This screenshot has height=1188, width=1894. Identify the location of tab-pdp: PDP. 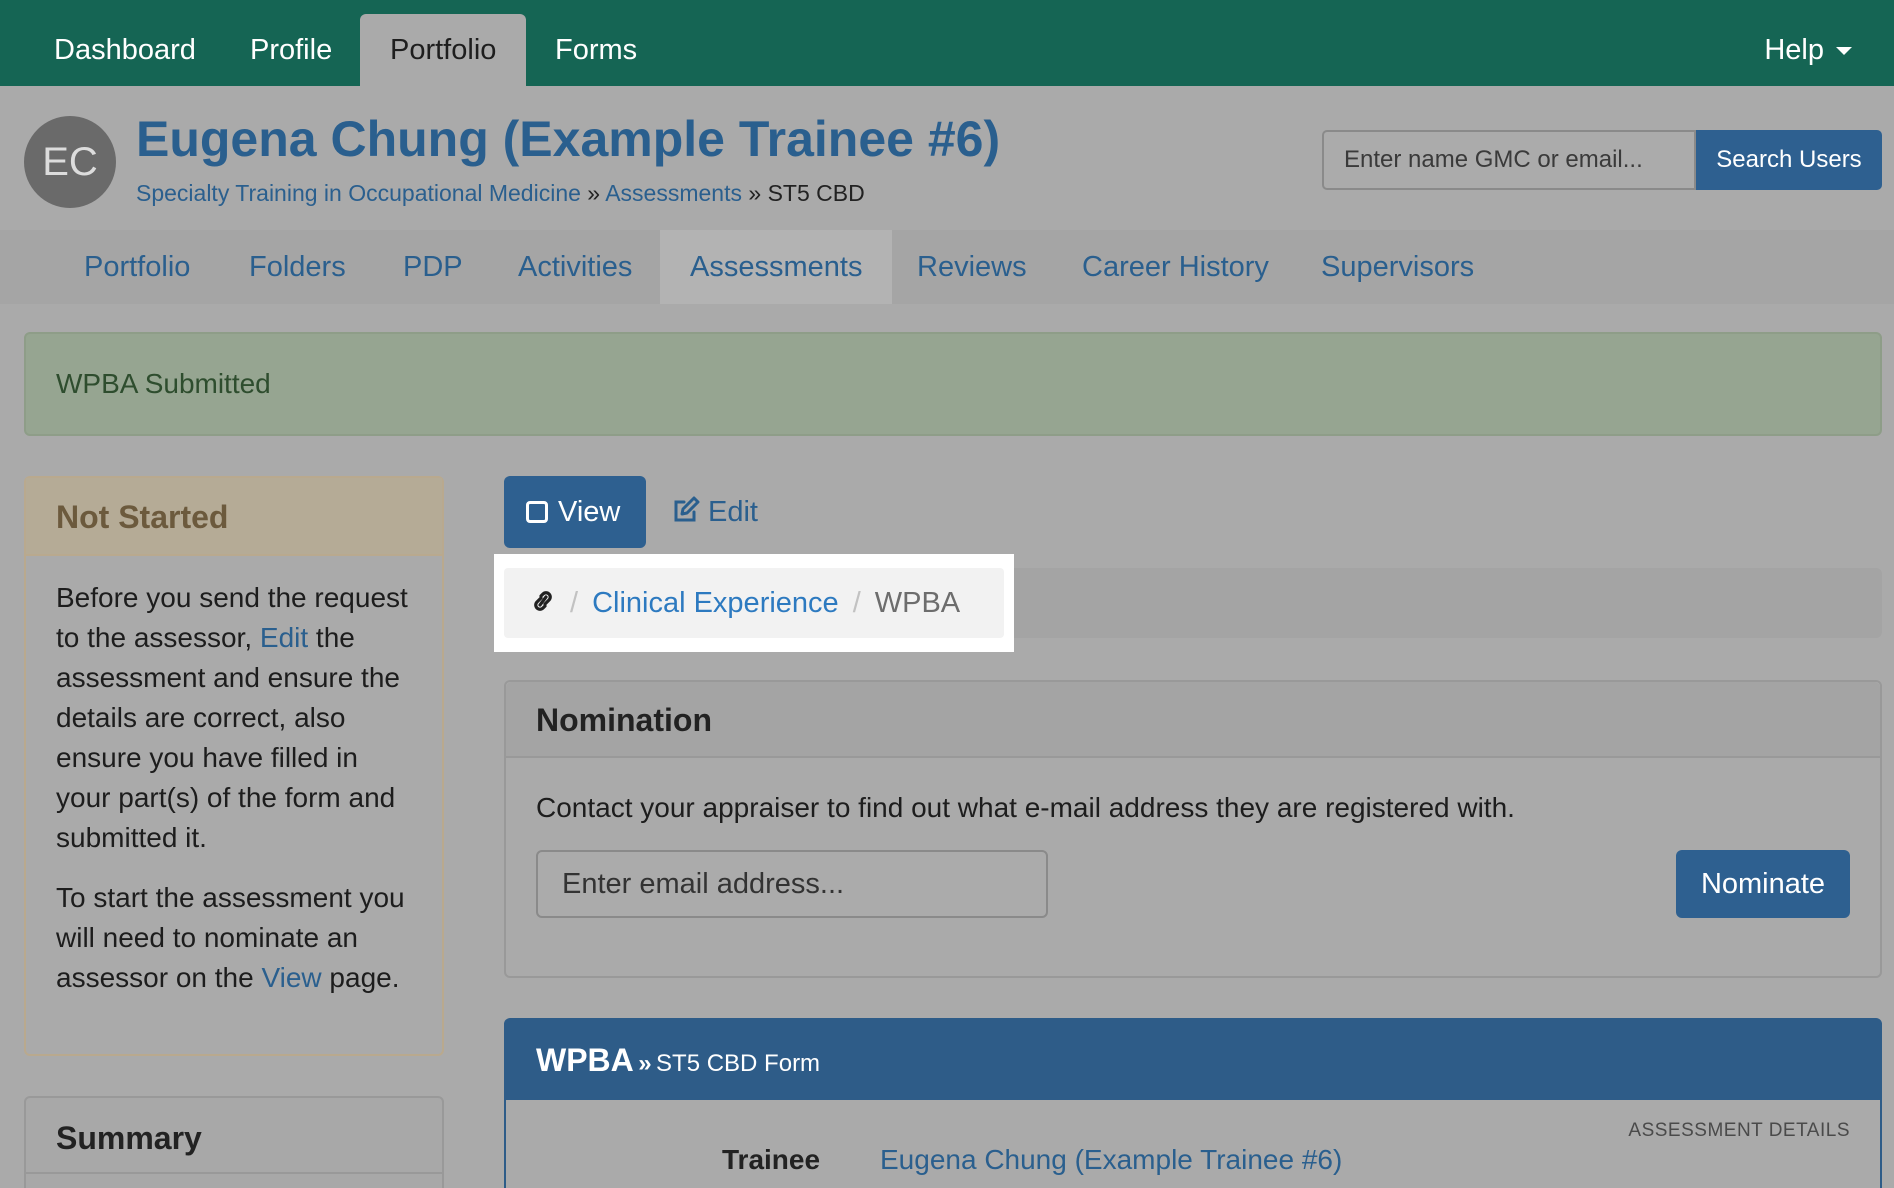
(433, 267).